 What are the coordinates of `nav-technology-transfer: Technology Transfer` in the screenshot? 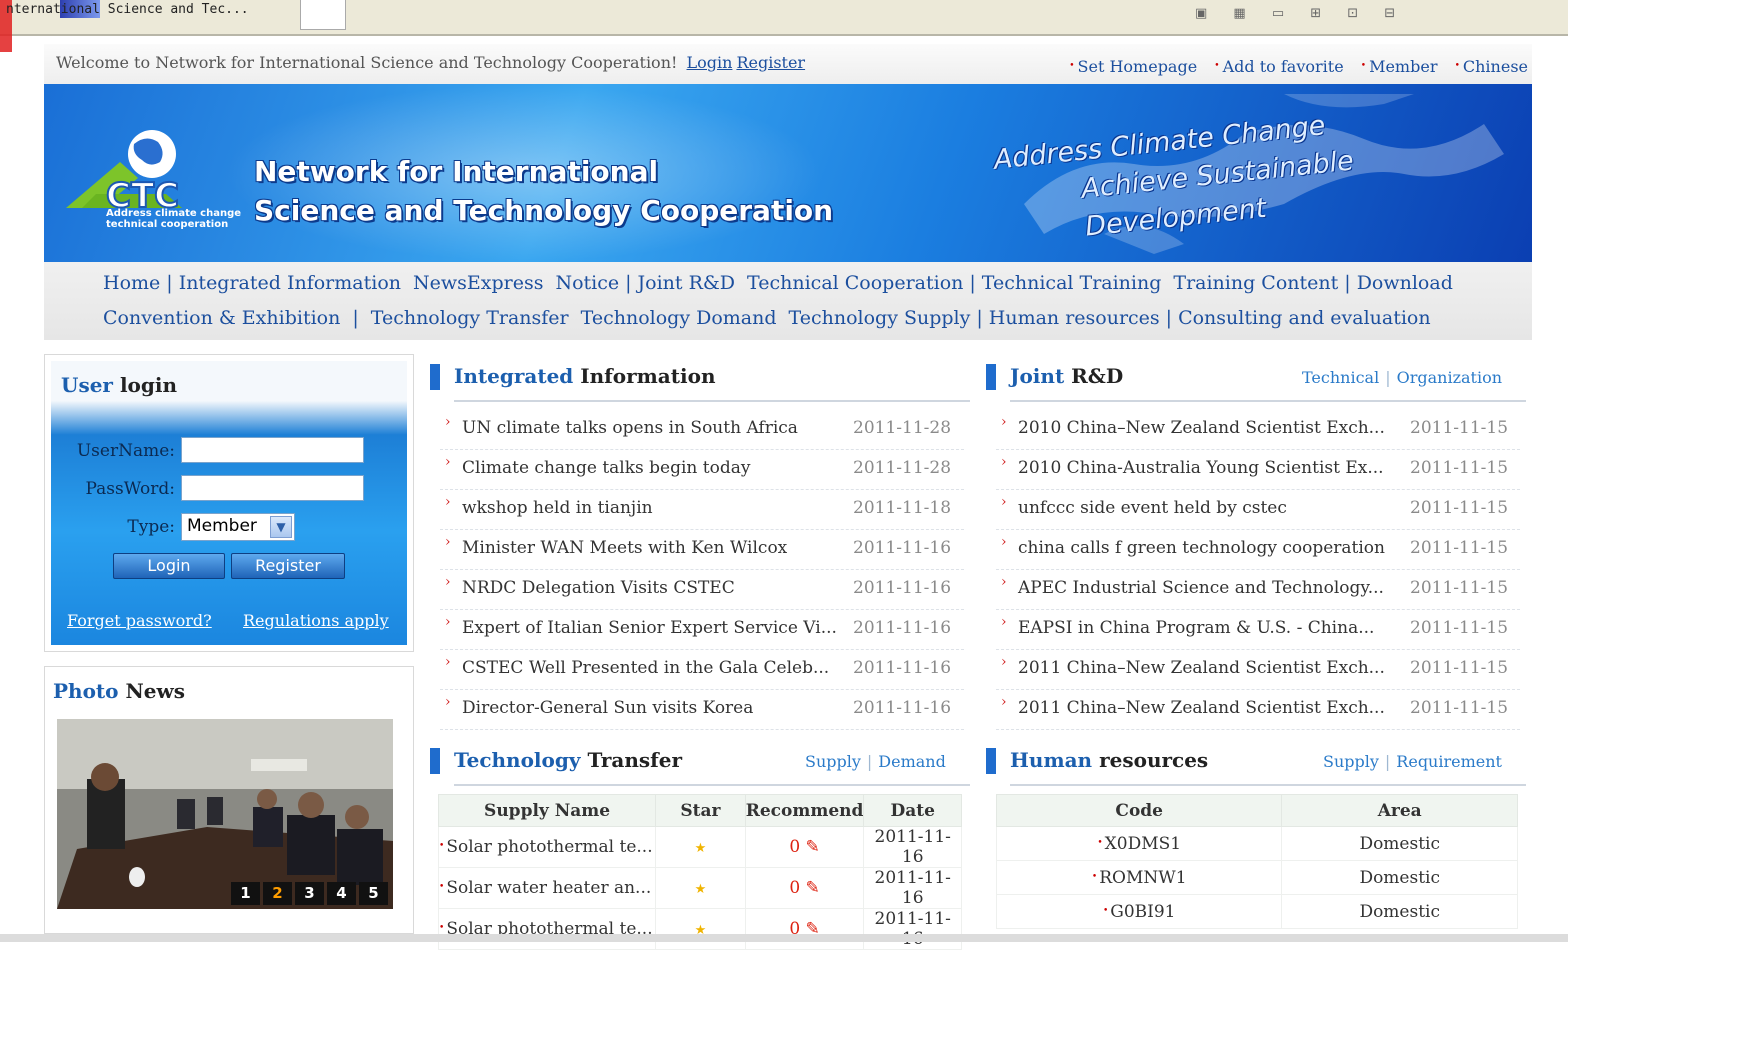 It's located at (470, 318).